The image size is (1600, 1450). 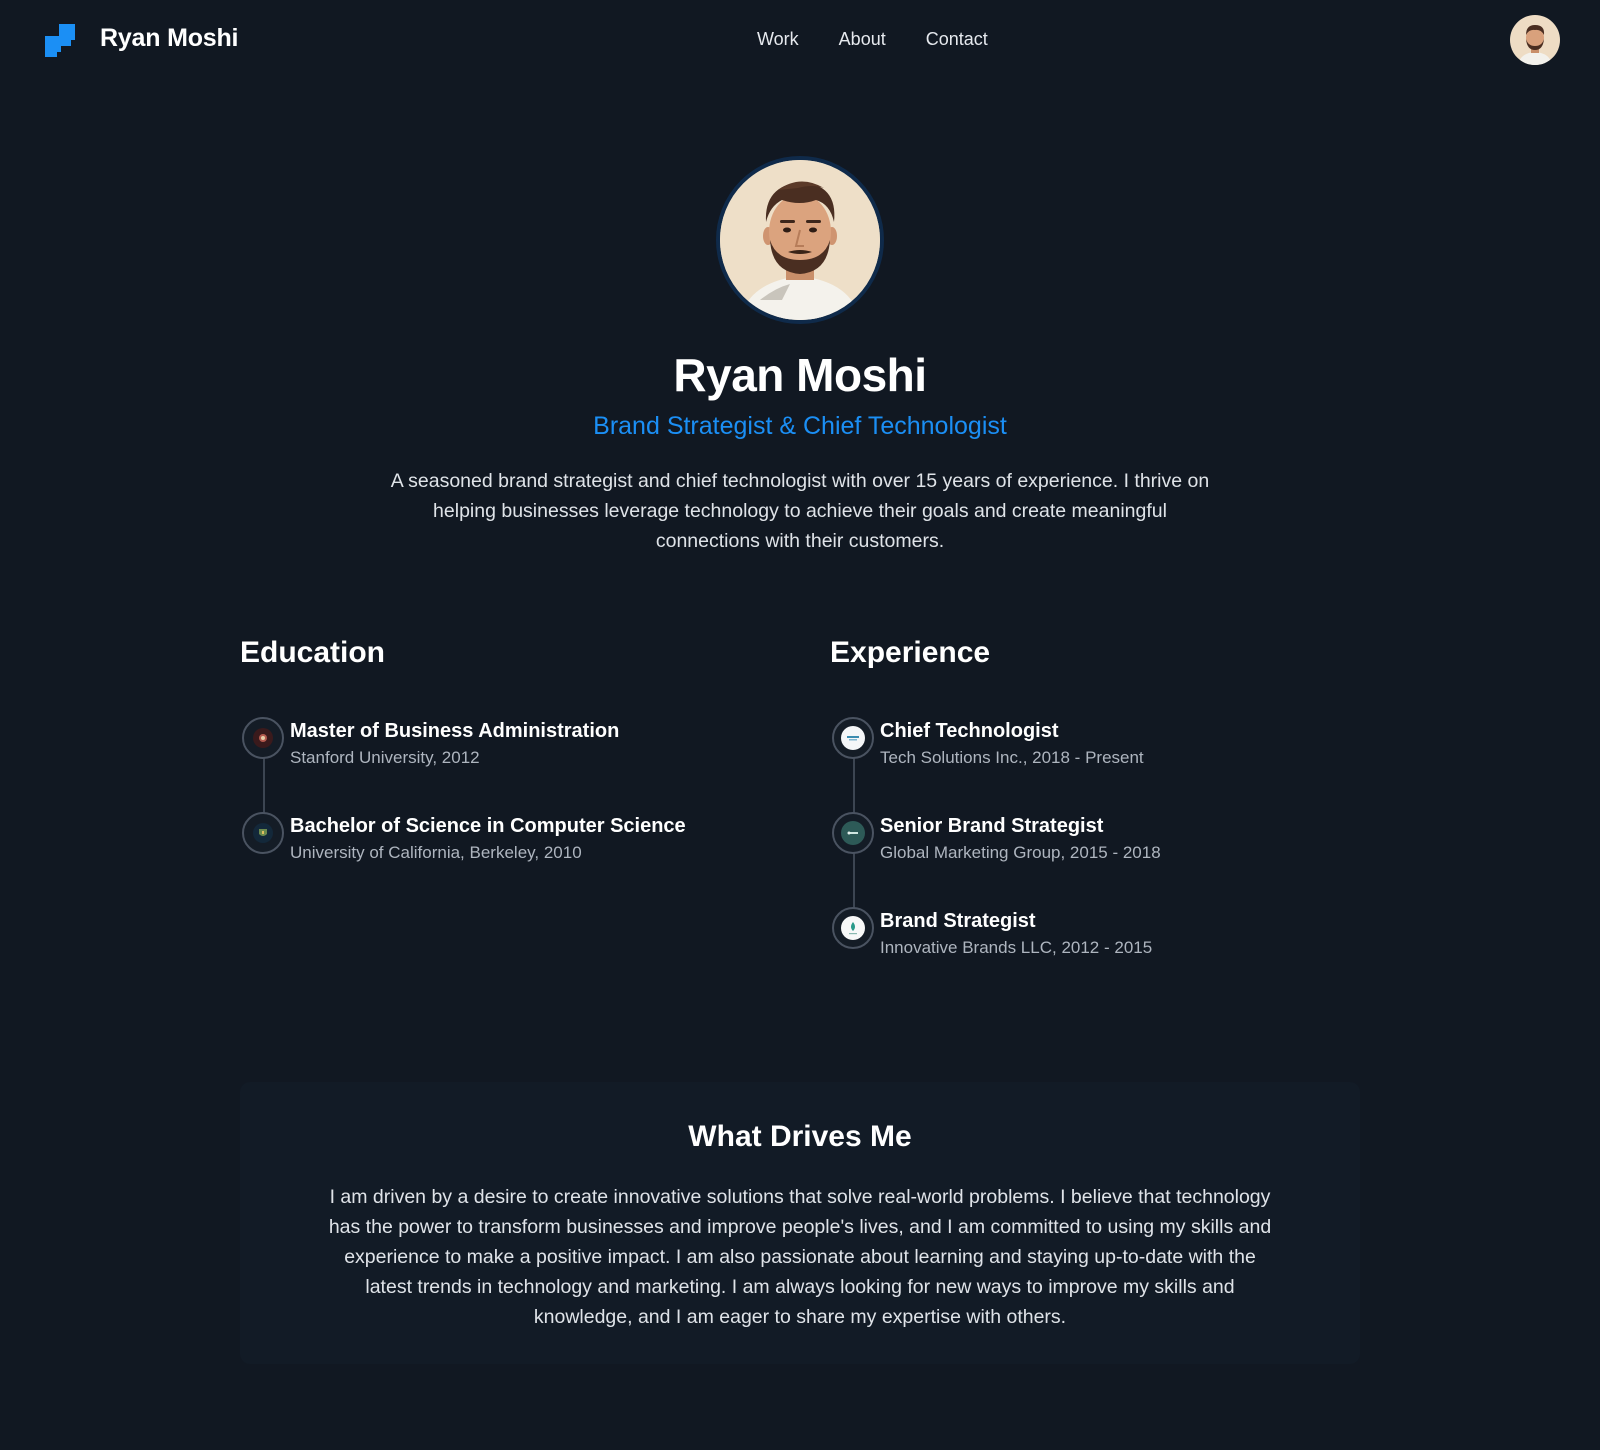 What do you see at coordinates (853, 928) in the screenshot?
I see `innovative-brands-logo-icon` at bounding box center [853, 928].